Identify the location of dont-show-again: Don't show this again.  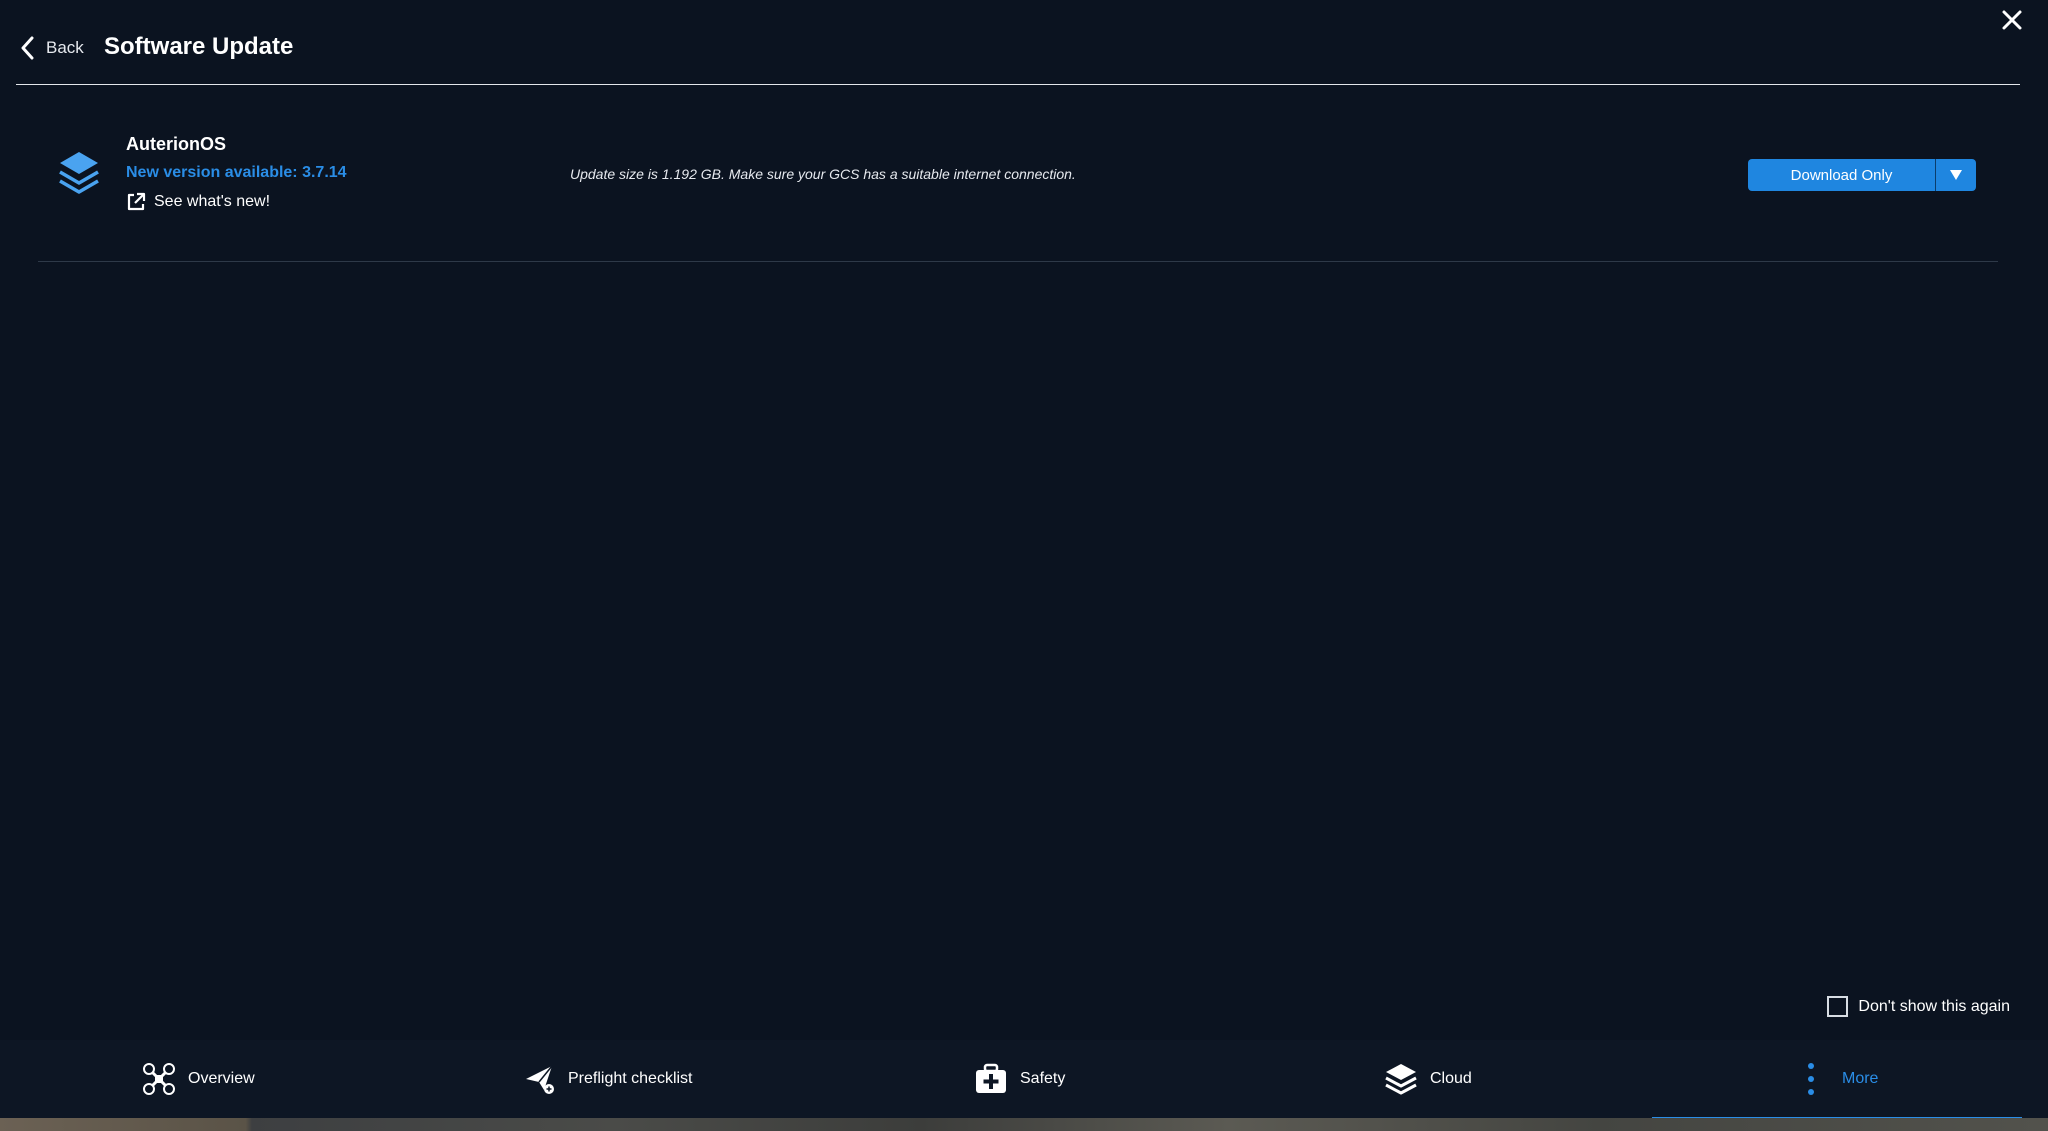
(1918, 1006).